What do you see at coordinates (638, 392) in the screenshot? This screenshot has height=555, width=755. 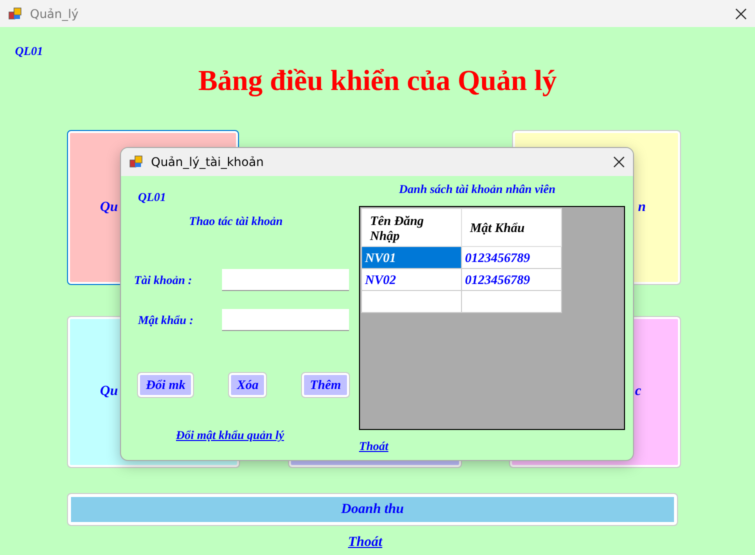 I see `tile-label: c` at bounding box center [638, 392].